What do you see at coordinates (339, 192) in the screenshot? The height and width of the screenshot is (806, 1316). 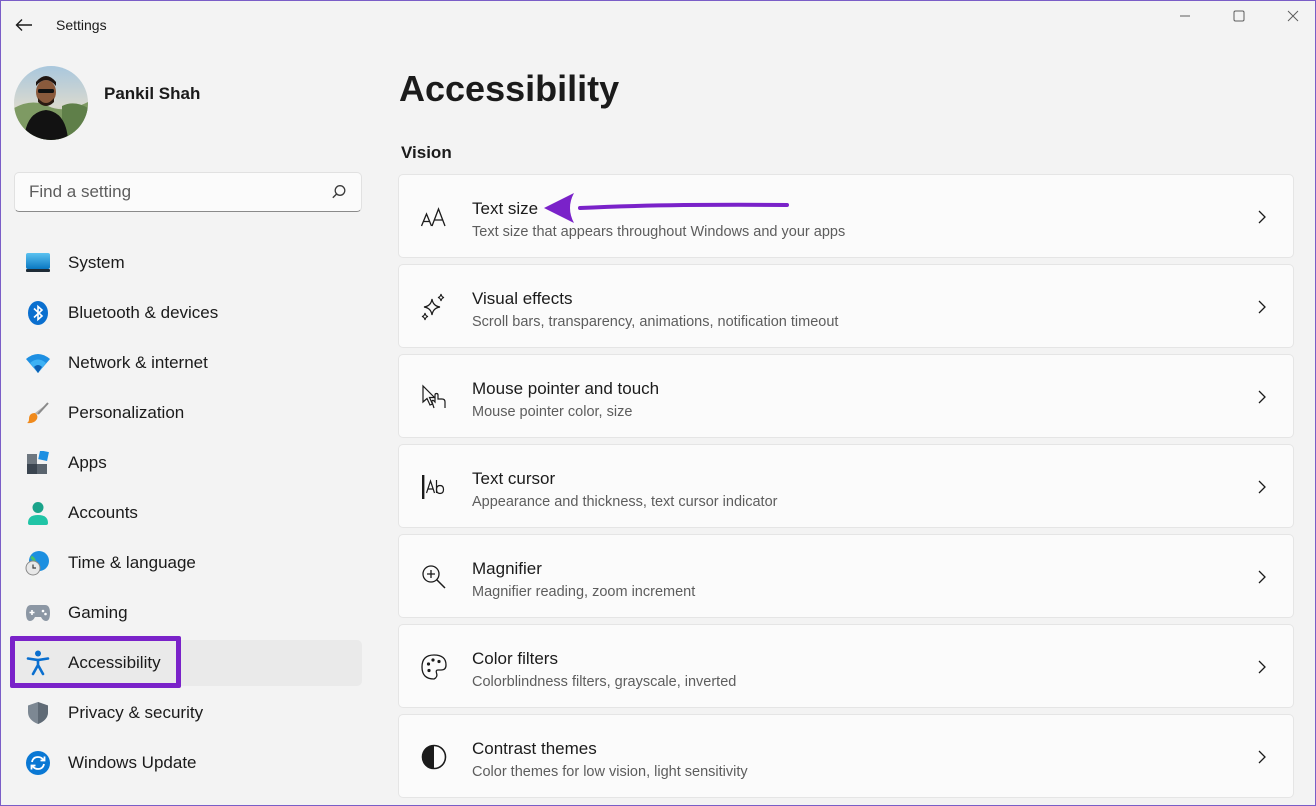 I see `search-icon` at bounding box center [339, 192].